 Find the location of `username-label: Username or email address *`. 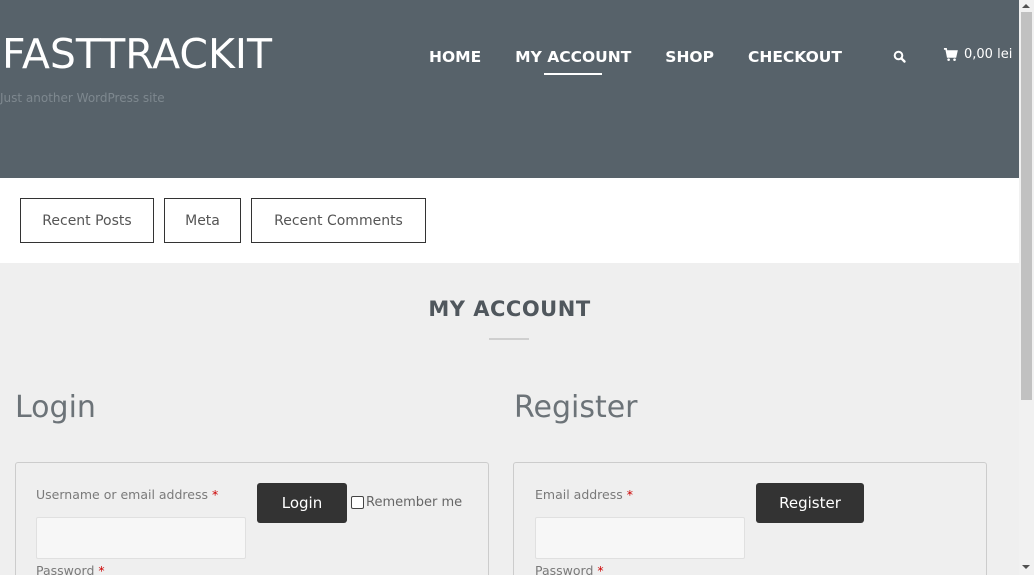

username-label: Username or email address * is located at coordinates (127, 494).